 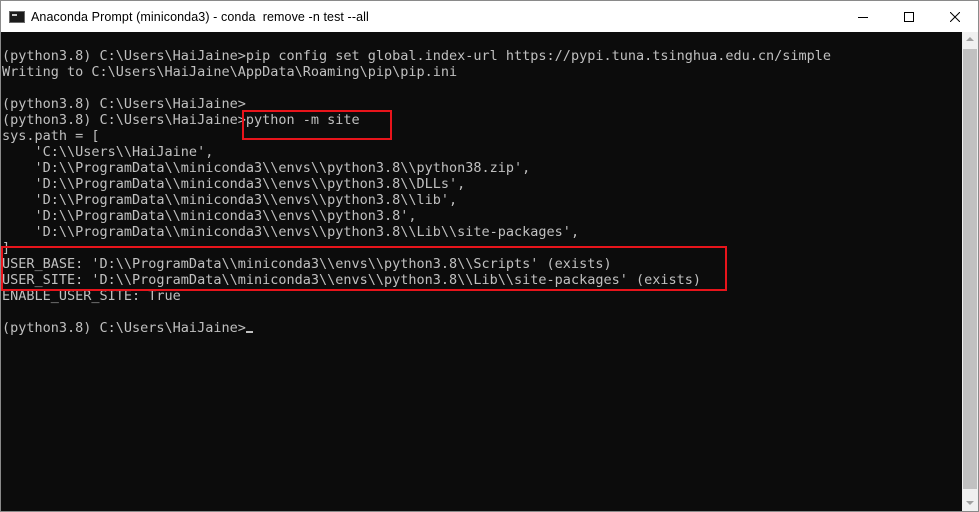 What do you see at coordinates (6, 248) in the screenshot?
I see `console-line: ]` at bounding box center [6, 248].